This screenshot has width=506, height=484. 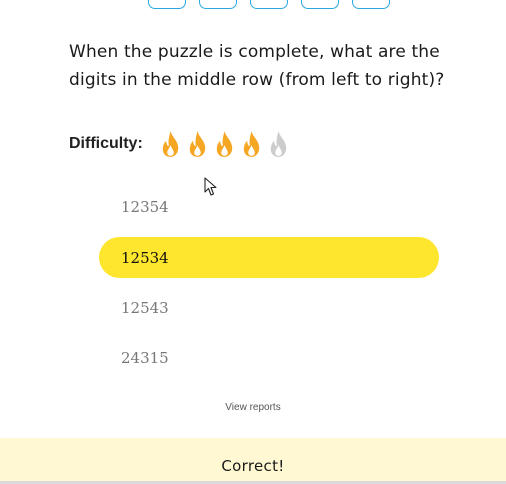 I want to click on difficulty-rating: Difficulty:, so click(x=180, y=144).